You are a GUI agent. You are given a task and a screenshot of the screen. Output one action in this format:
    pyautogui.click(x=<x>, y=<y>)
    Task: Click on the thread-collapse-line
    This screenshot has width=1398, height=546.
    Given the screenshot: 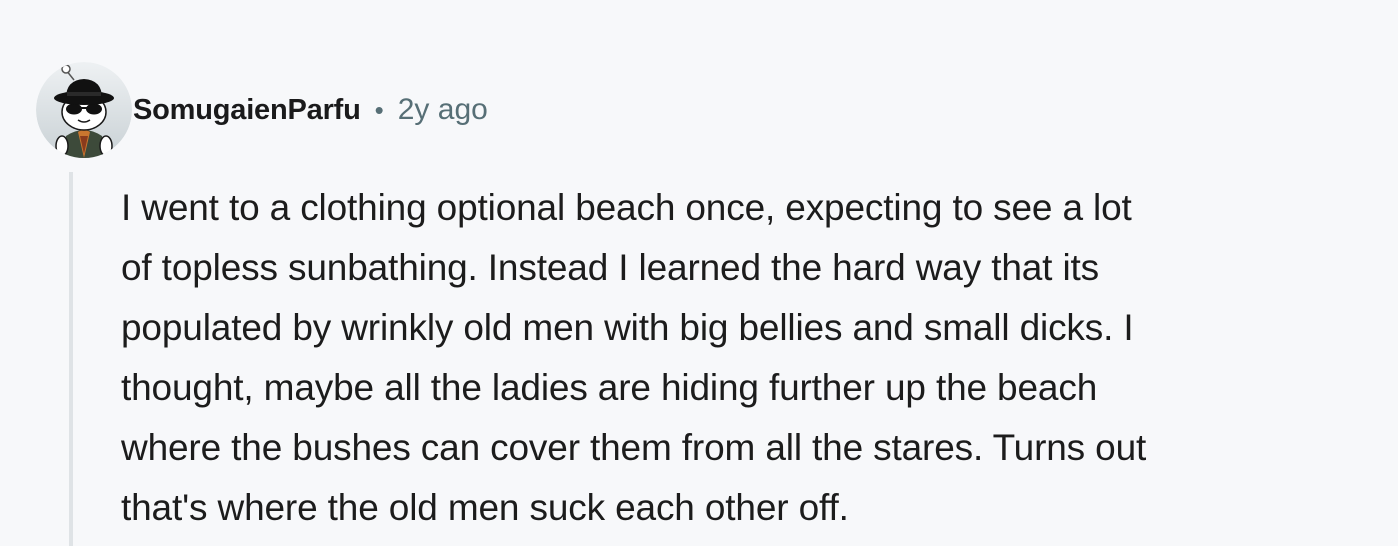 What is the action you would take?
    pyautogui.click(x=71, y=359)
    